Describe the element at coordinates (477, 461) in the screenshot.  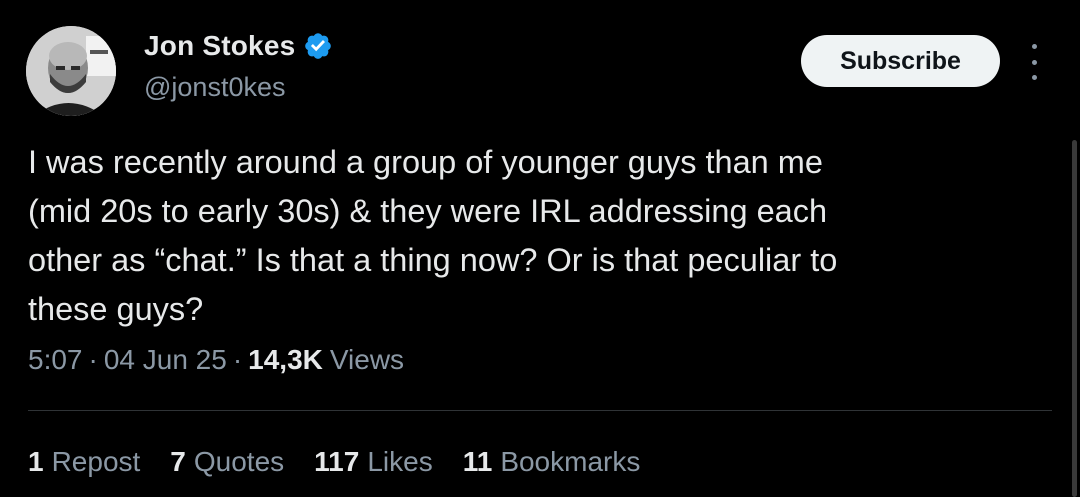
I see `stat-count: 11` at that location.